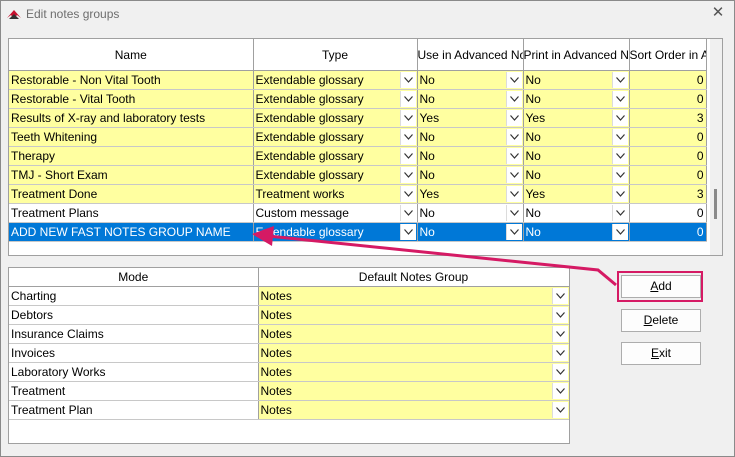  Describe the element at coordinates (131, 118) in the screenshot. I see `group-name-cell: Results of X-ray and laboratory tests` at that location.